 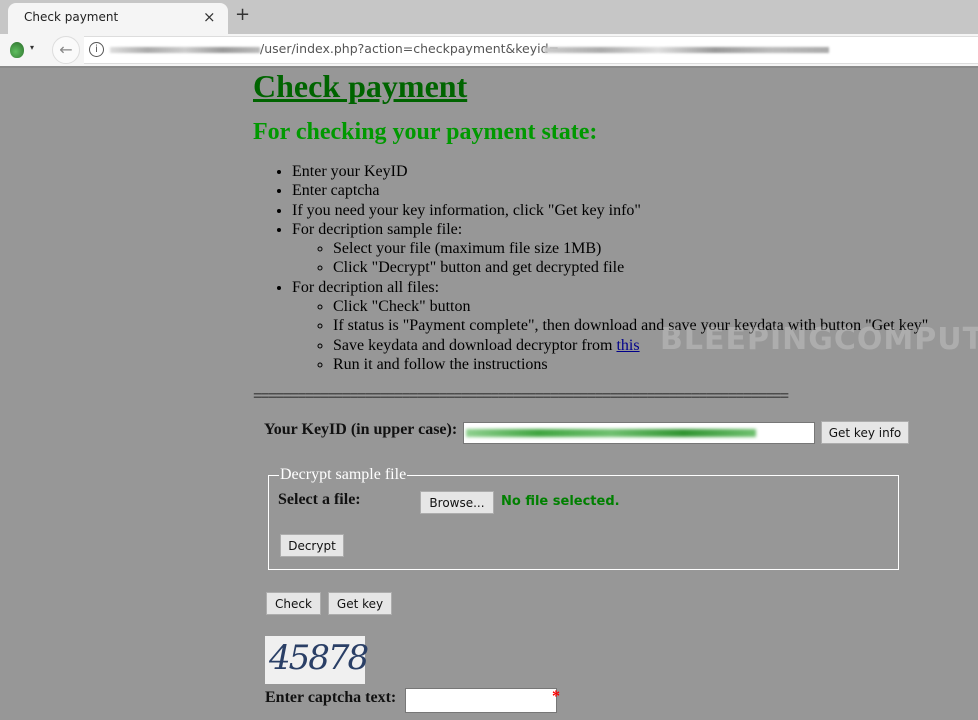 I want to click on list-item-label: For decription all files:, so click(x=366, y=287).